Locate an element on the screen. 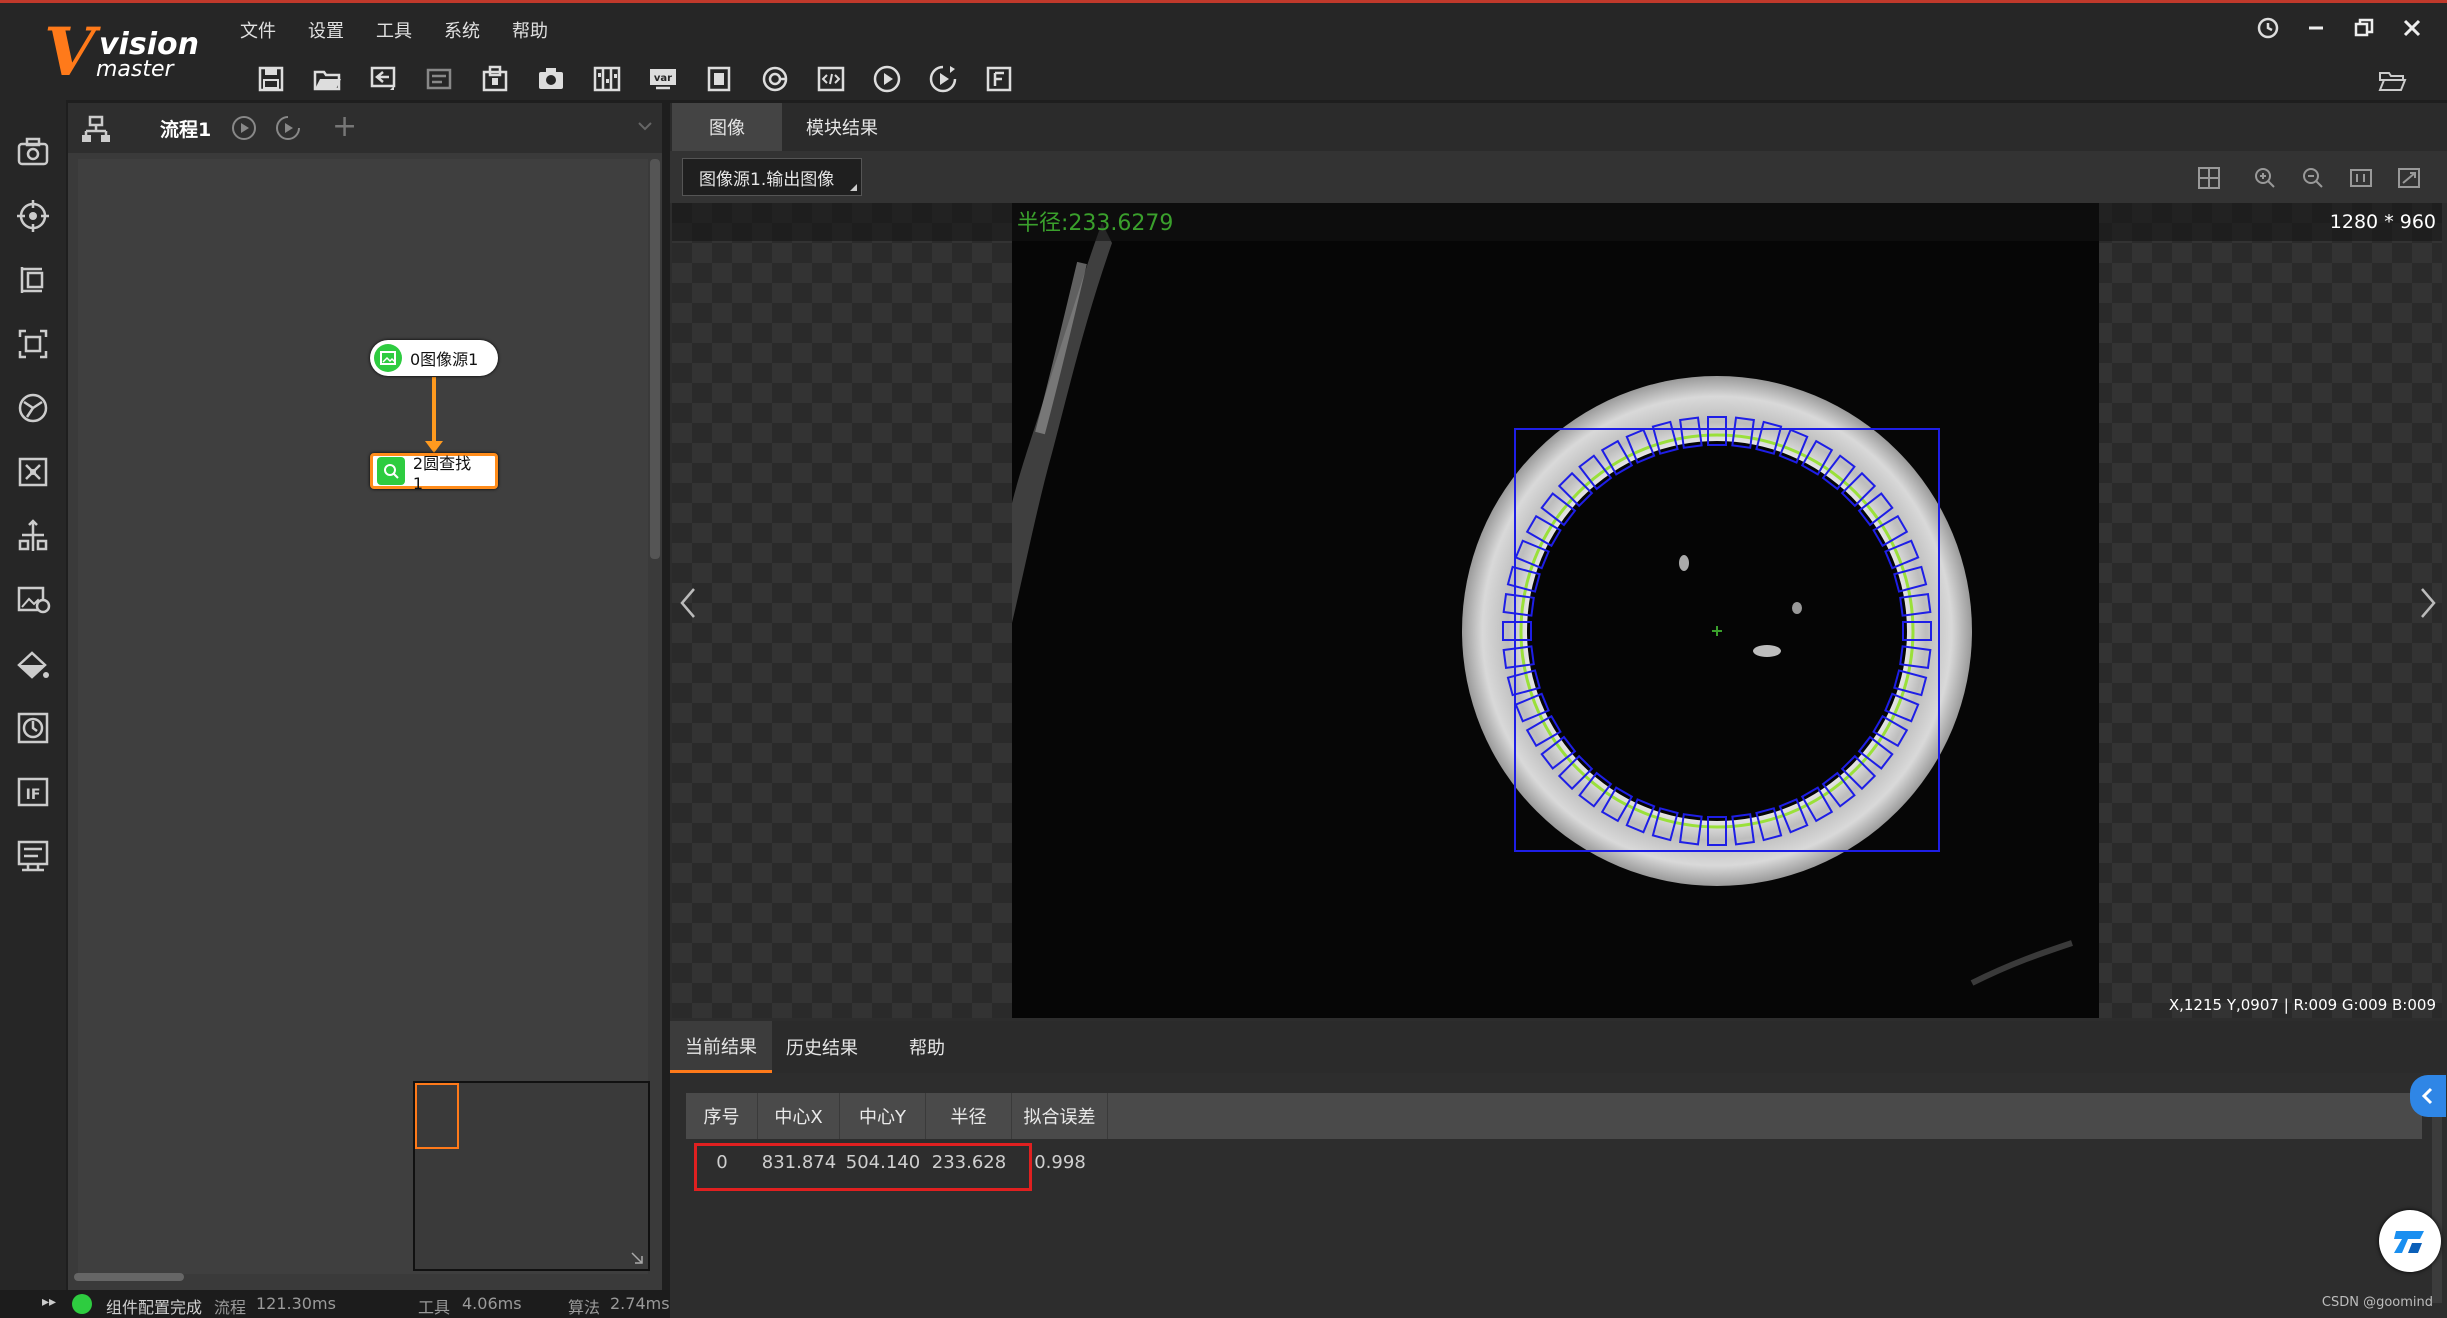 The image size is (2447, 1318). chevron-down-icon is located at coordinates (645, 126).